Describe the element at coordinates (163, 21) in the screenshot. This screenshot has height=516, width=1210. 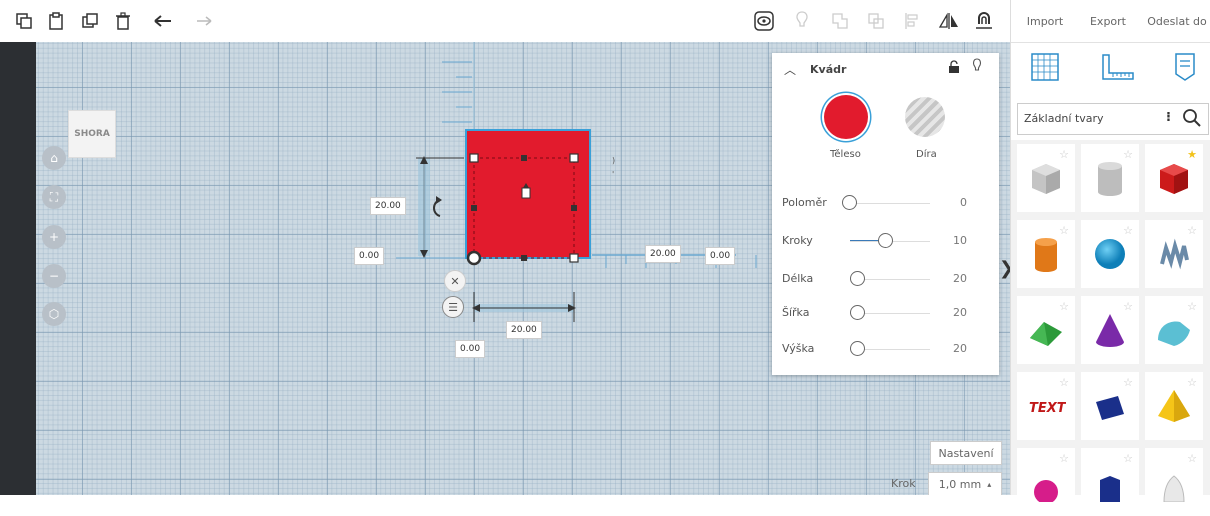
I see `undo-icon` at that location.